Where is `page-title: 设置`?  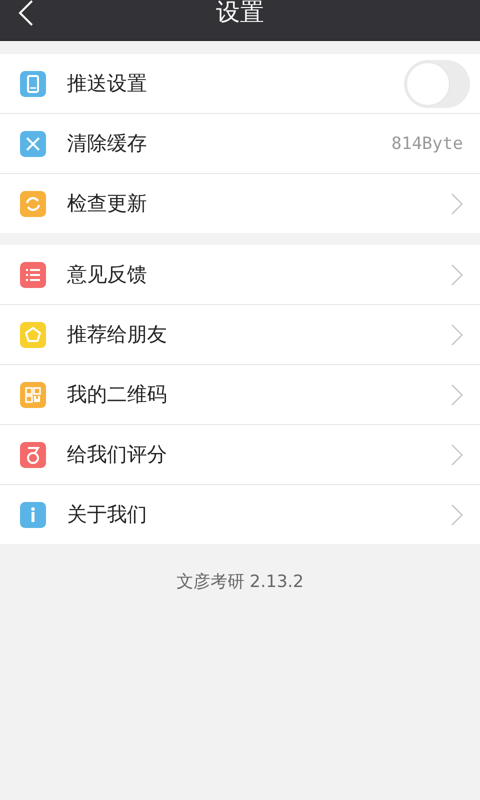
page-title: 设置 is located at coordinates (240, 14).